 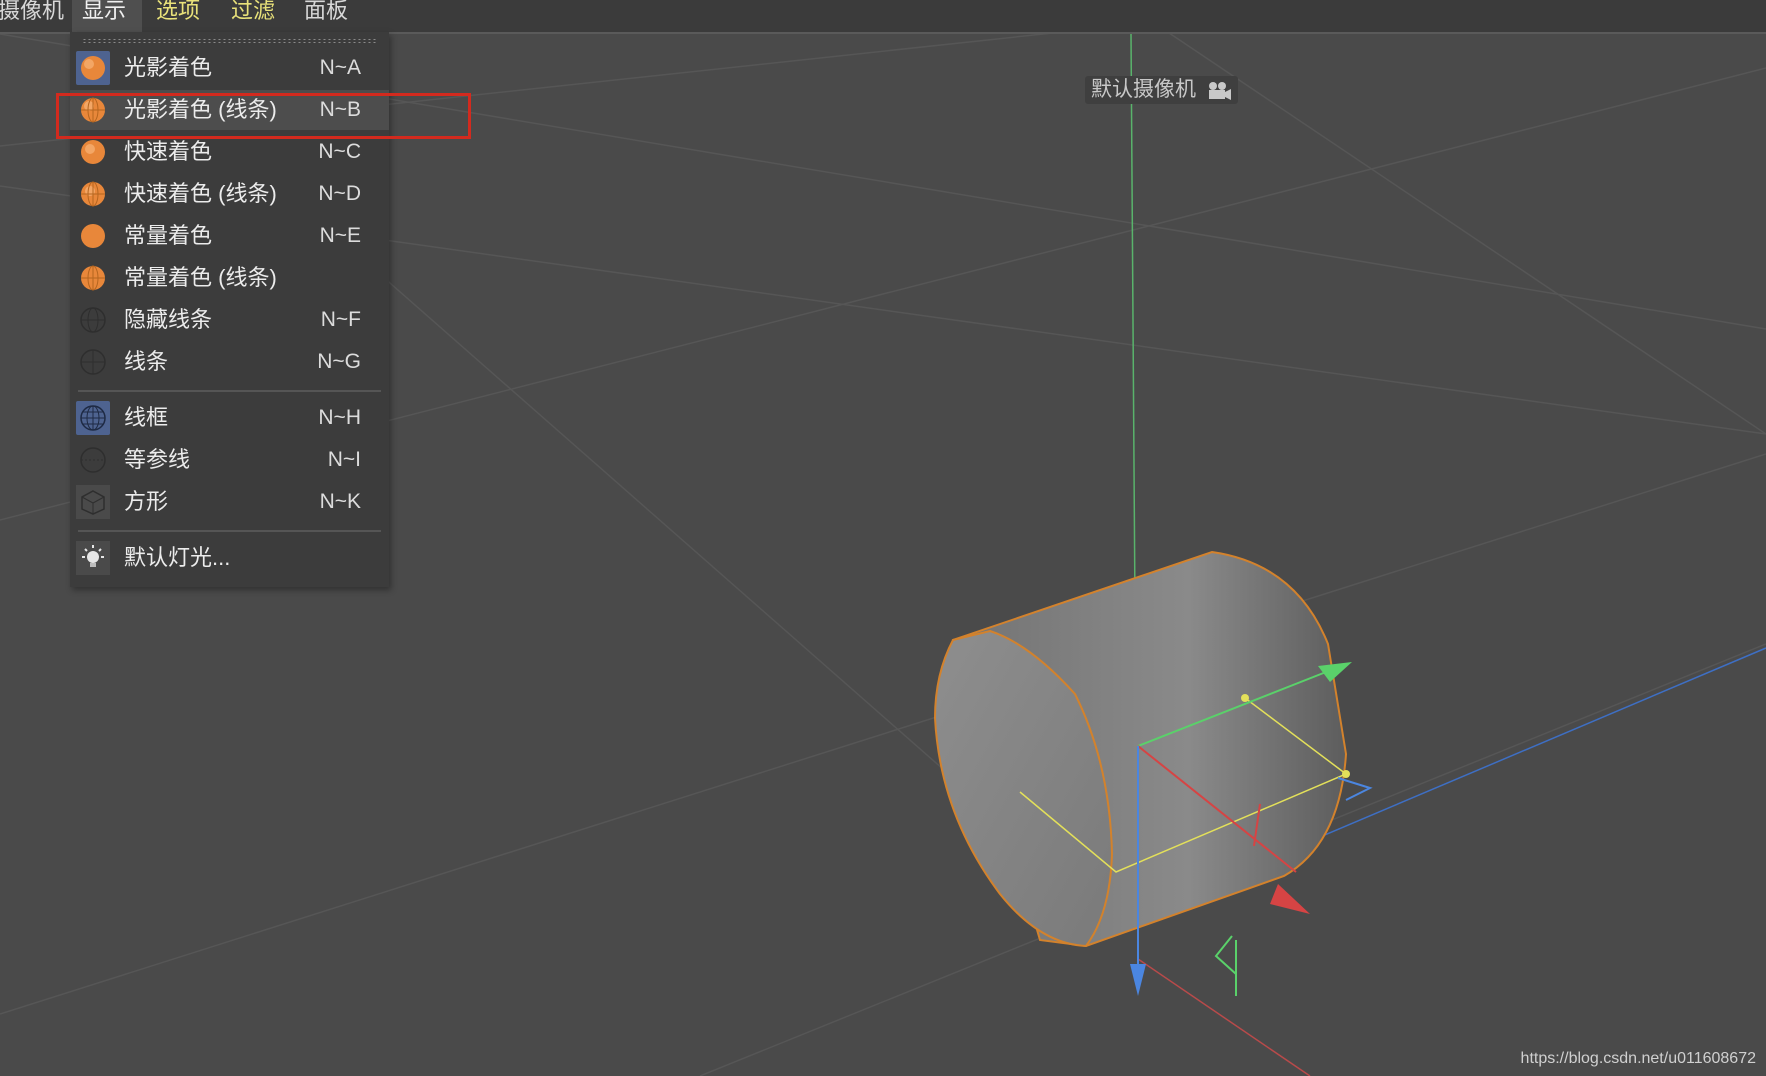 I want to click on menu-item-shortcut: N~D, so click(x=339, y=193).